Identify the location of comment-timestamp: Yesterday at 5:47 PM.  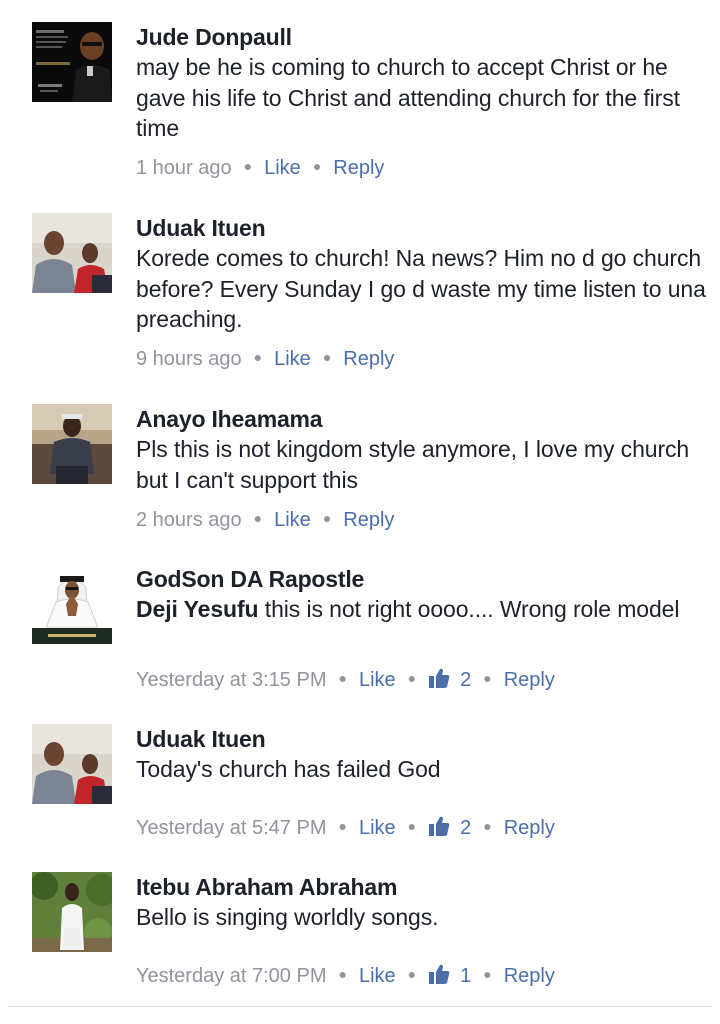
(231, 828).